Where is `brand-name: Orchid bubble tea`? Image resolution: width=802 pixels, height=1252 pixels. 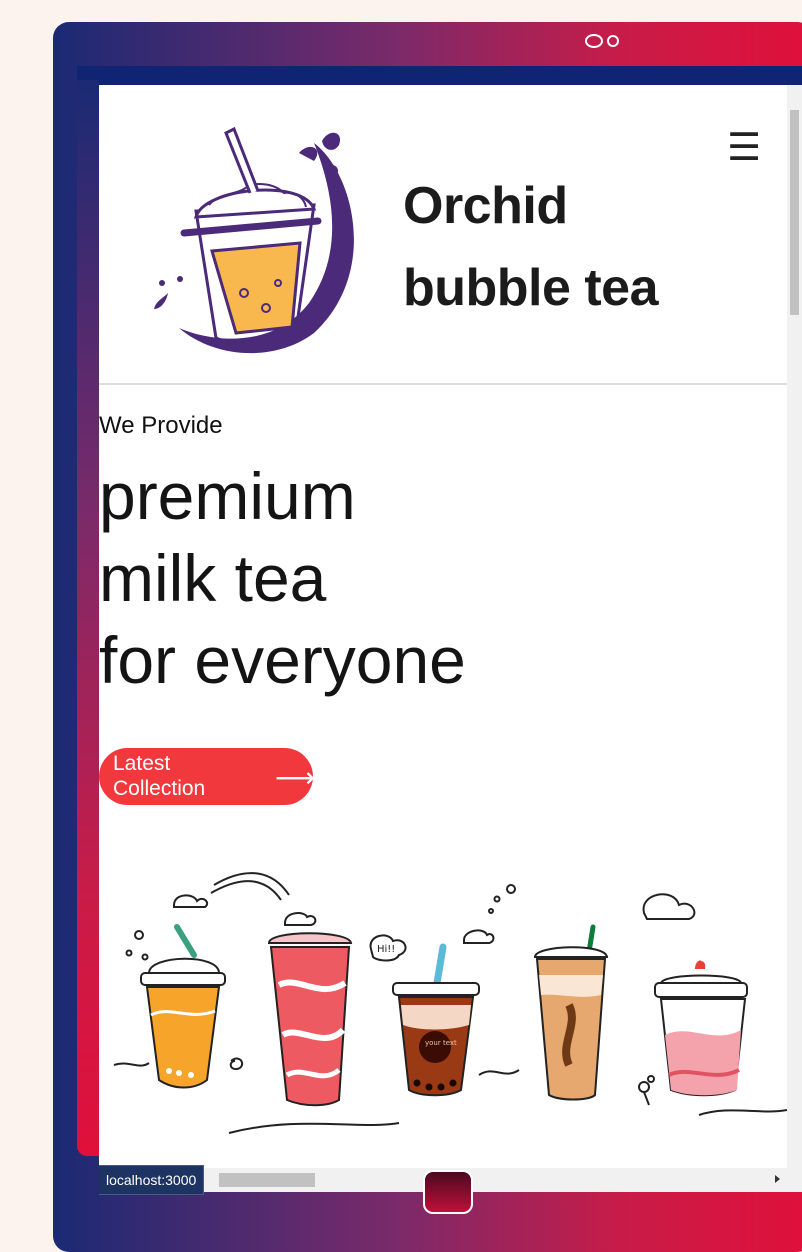
brand-name: Orchid bubble tea is located at coordinates (531, 247).